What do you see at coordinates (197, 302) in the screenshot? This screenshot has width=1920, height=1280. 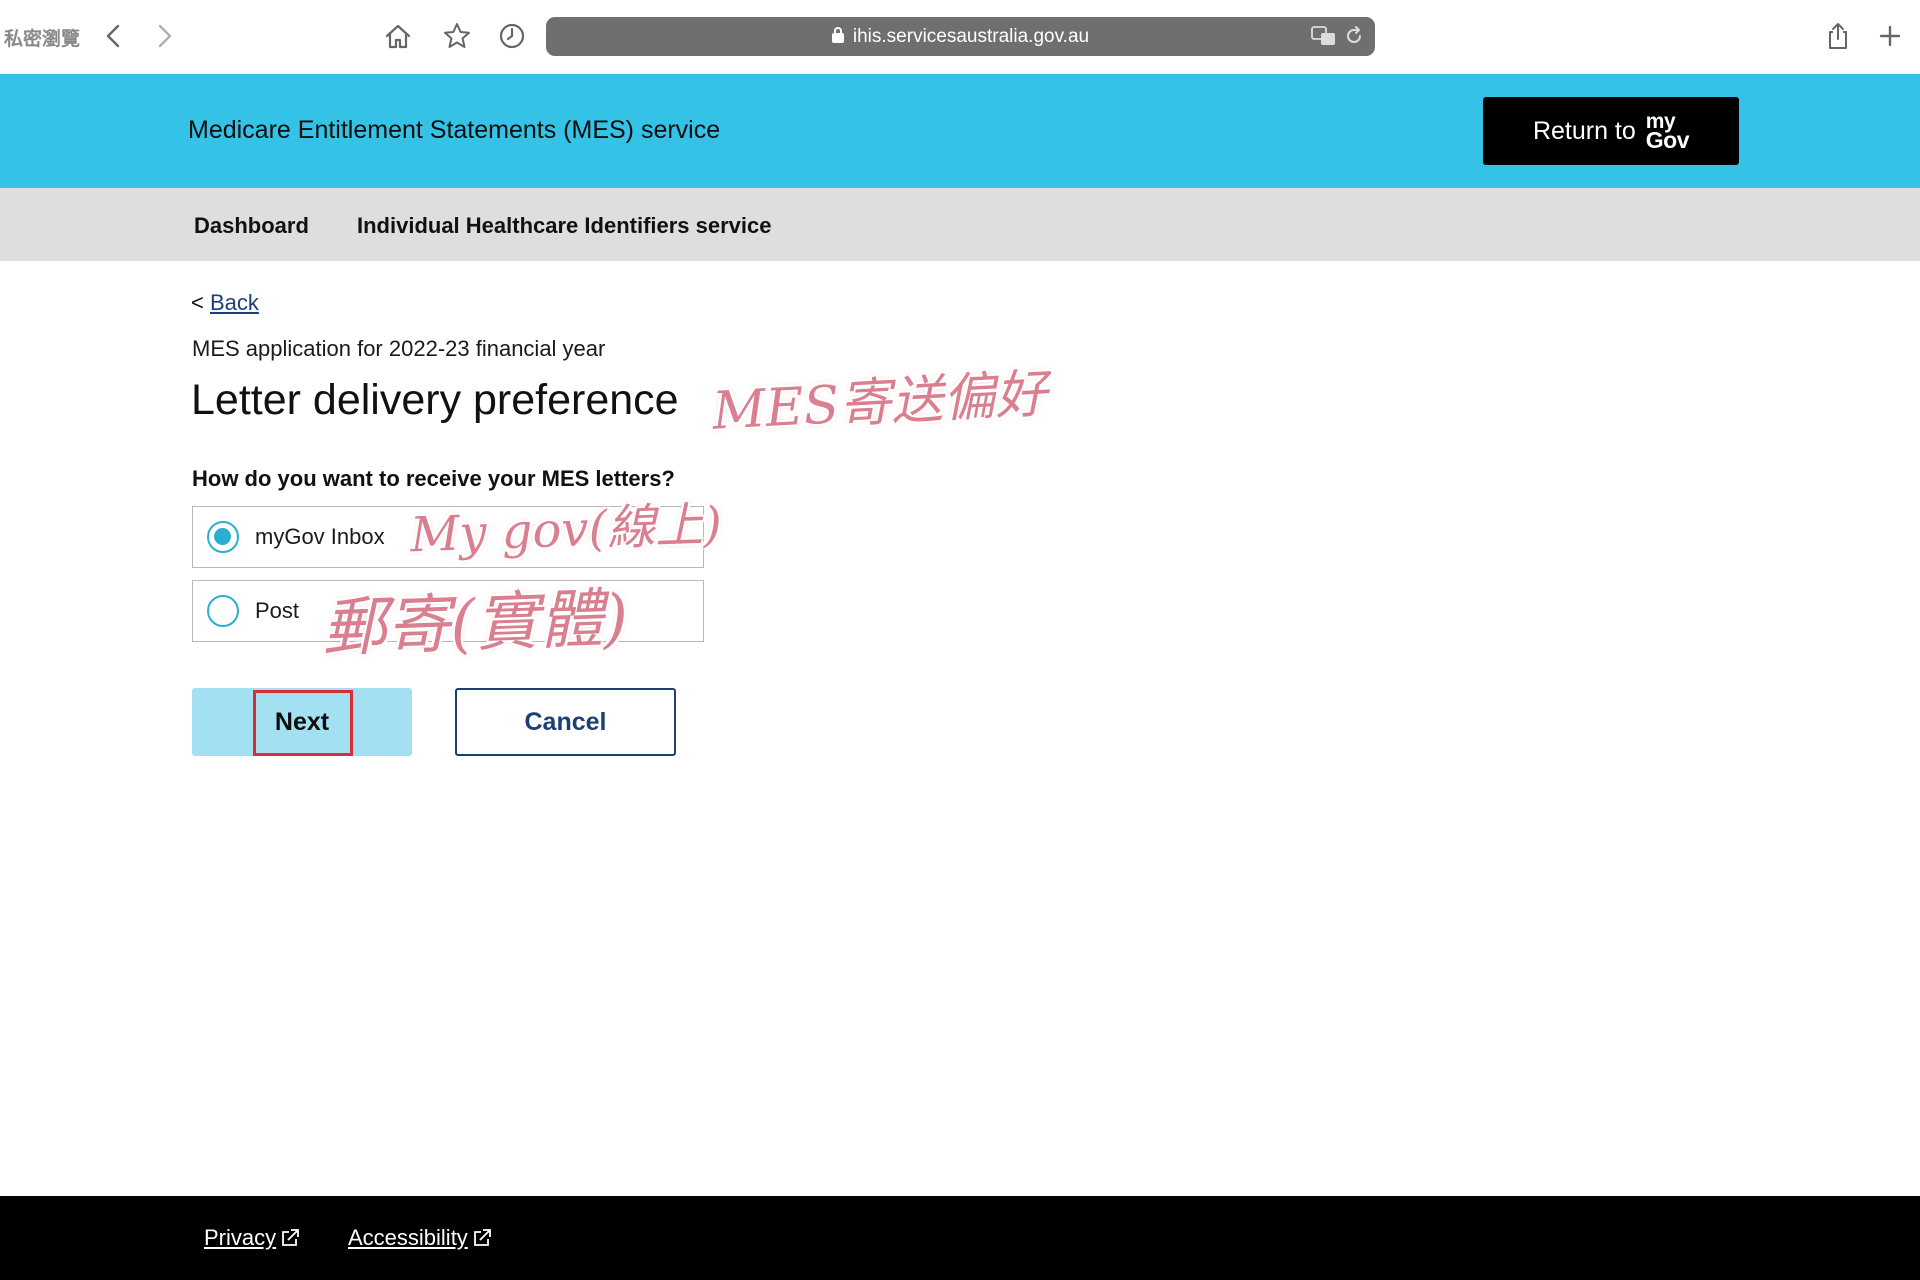 I see `back-chevron: <` at bounding box center [197, 302].